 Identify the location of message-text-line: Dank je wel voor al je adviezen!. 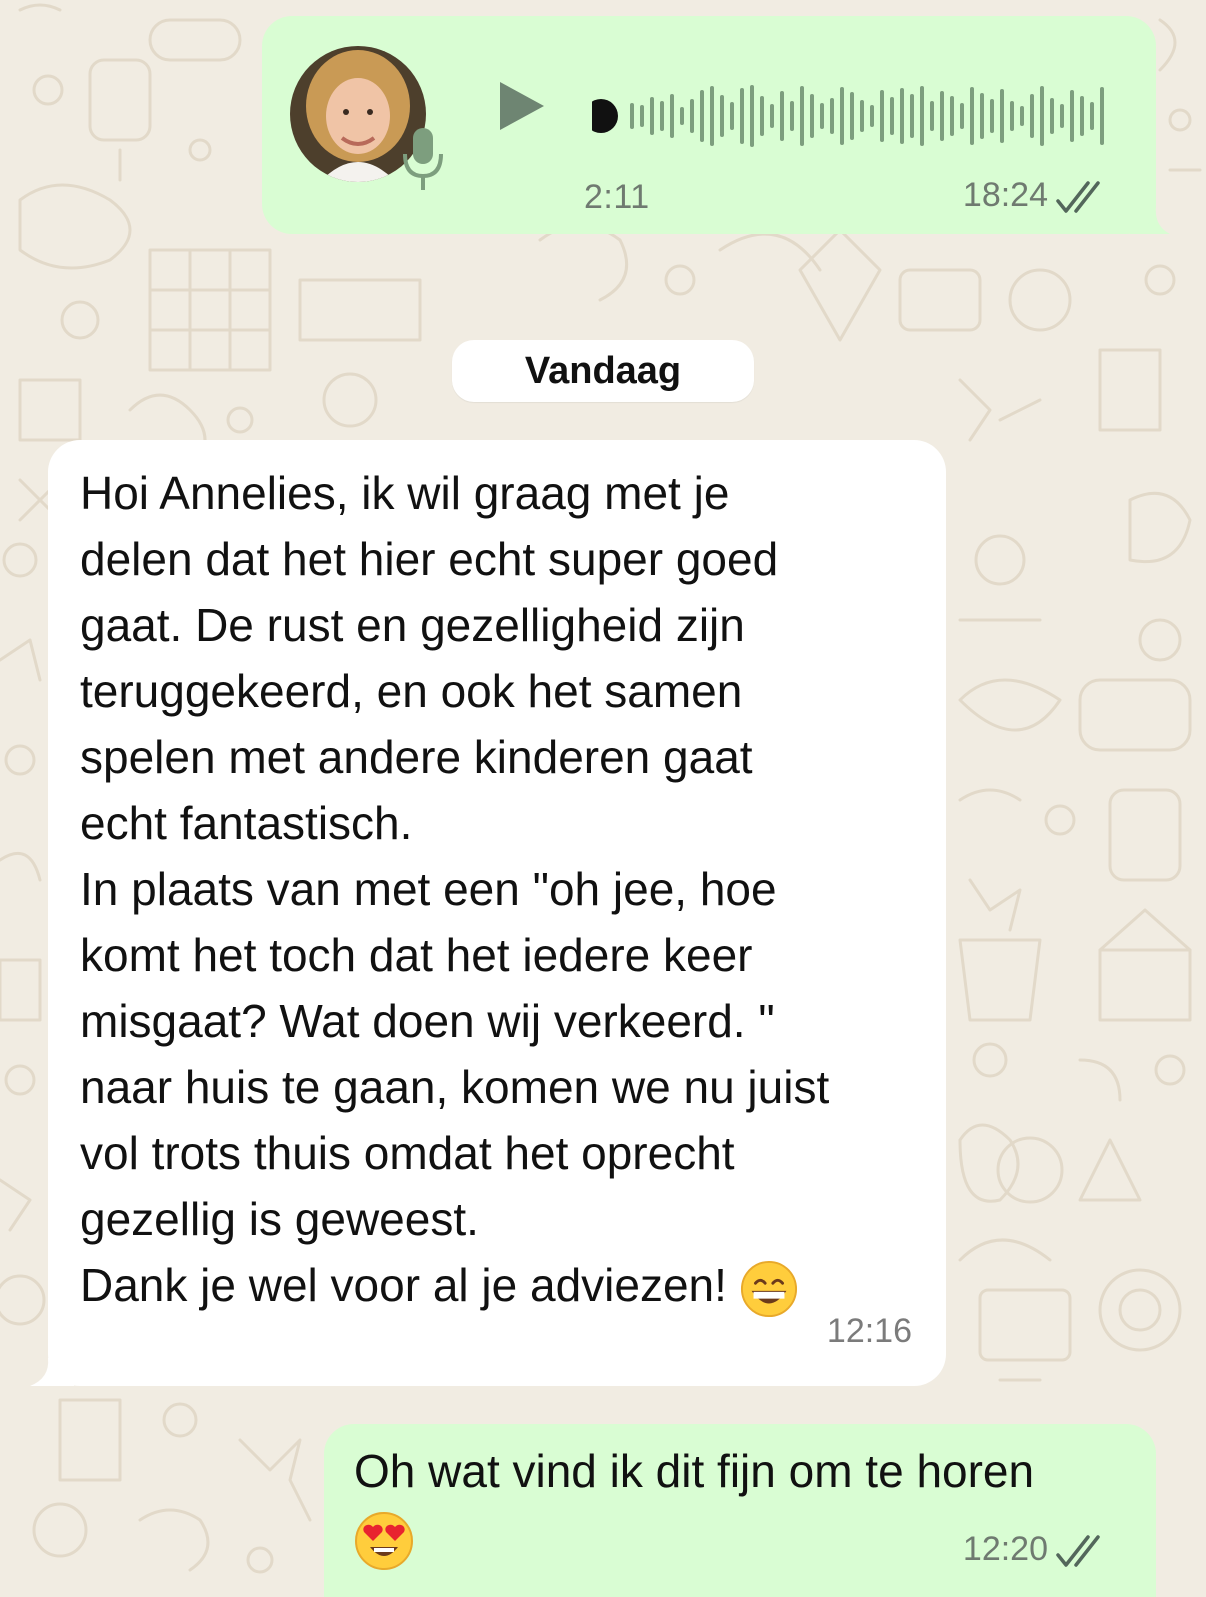
(495, 1285).